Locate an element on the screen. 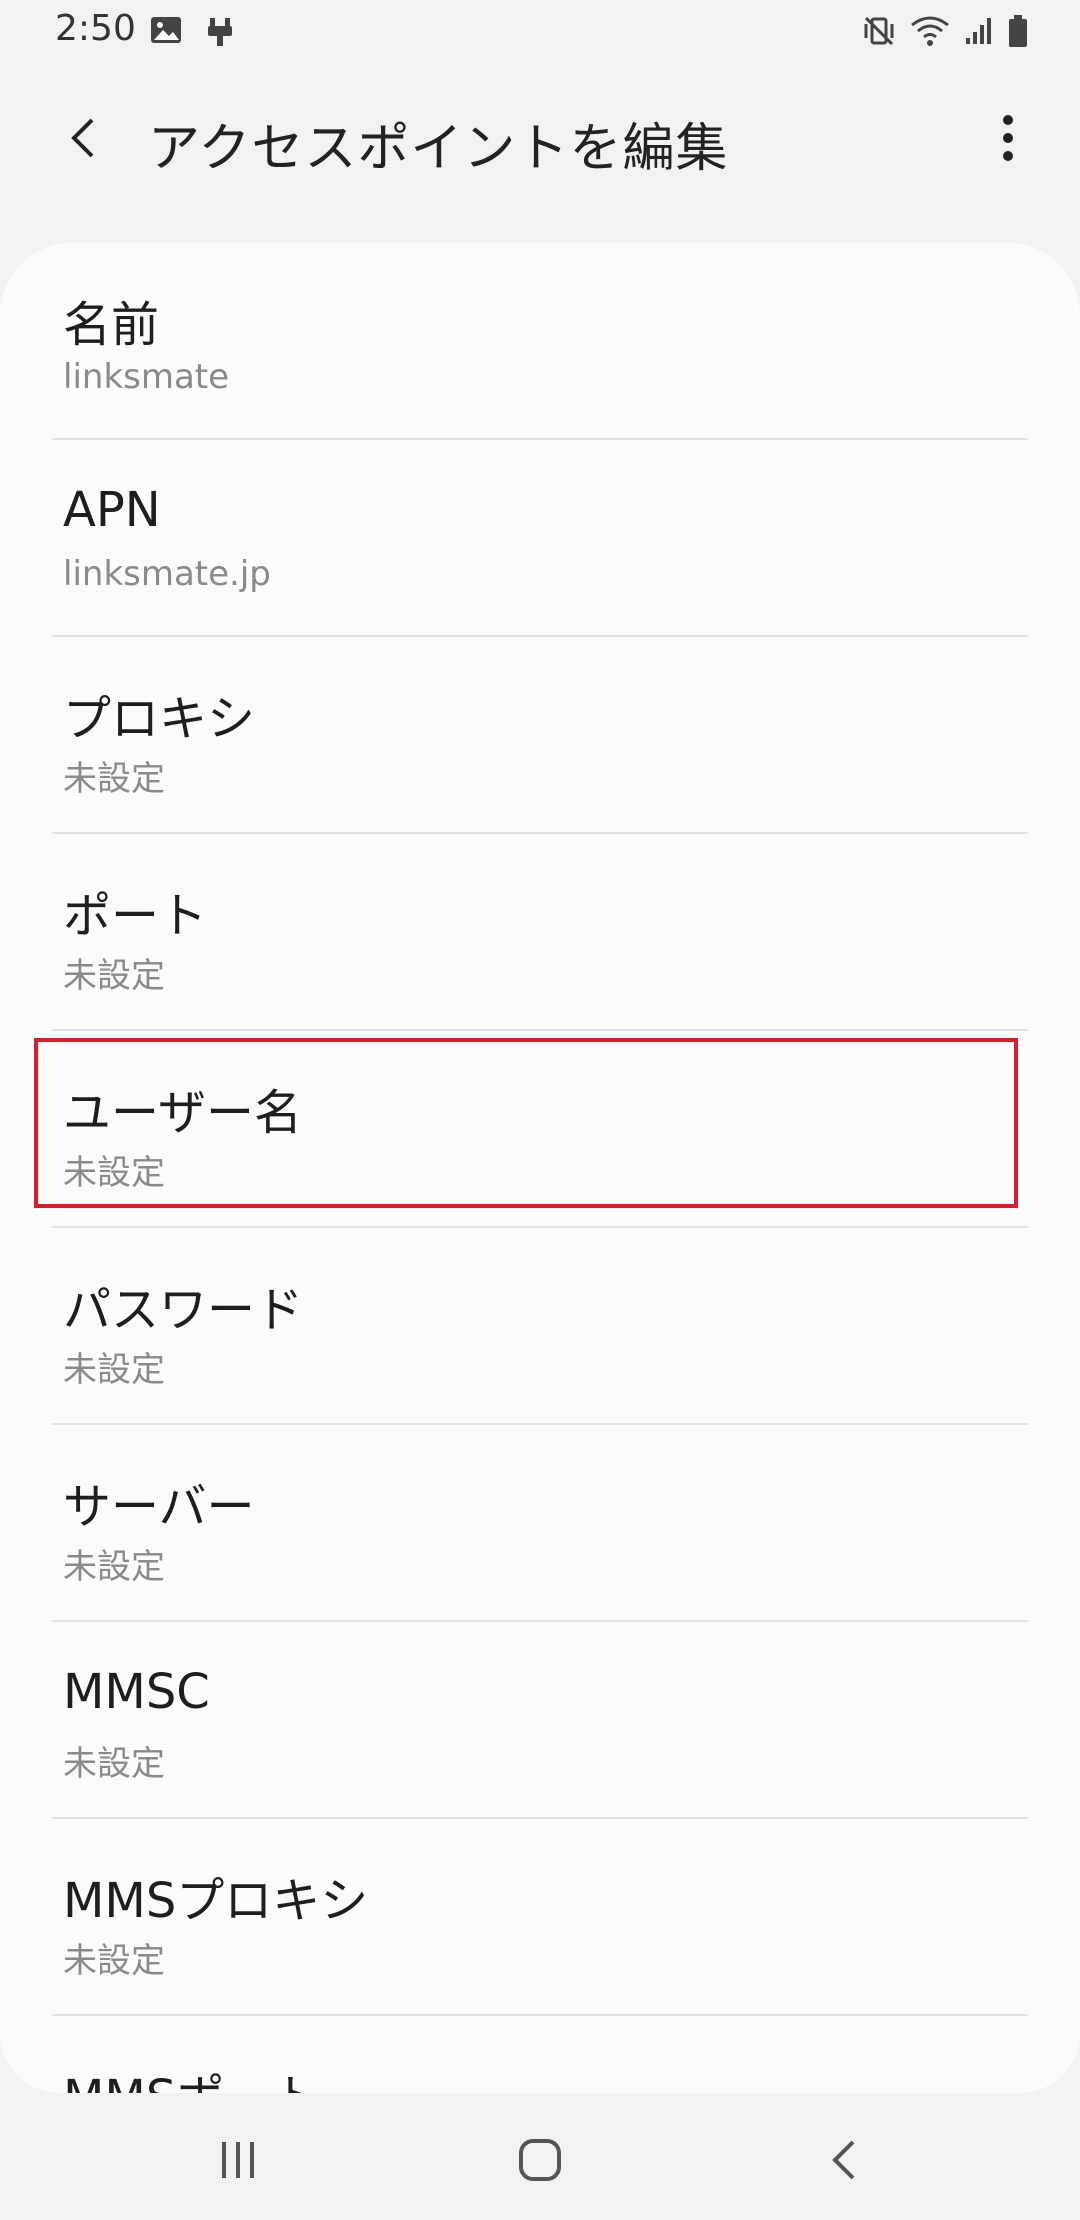 The width and height of the screenshot is (1080, 2220). status-bar: 2:50 is located at coordinates (540, 32).